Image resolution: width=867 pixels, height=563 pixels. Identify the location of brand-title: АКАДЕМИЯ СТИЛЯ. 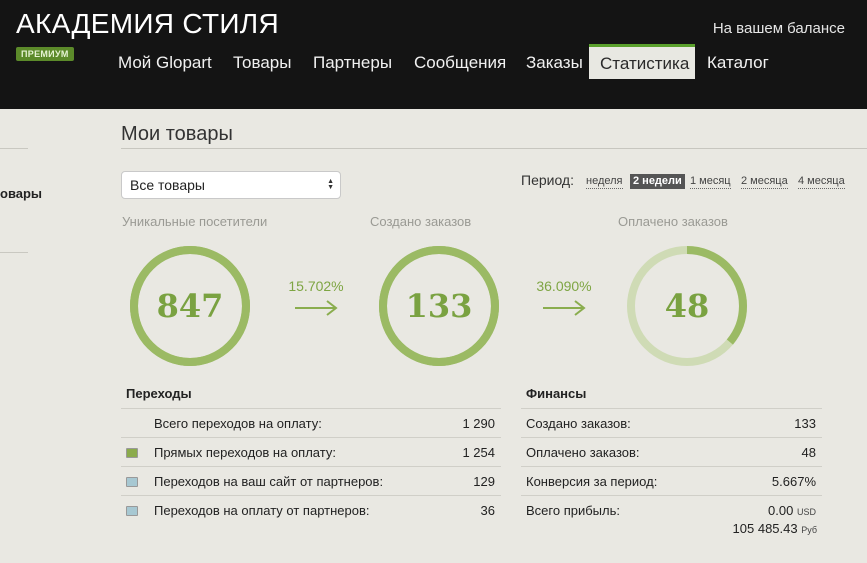
(147, 24).